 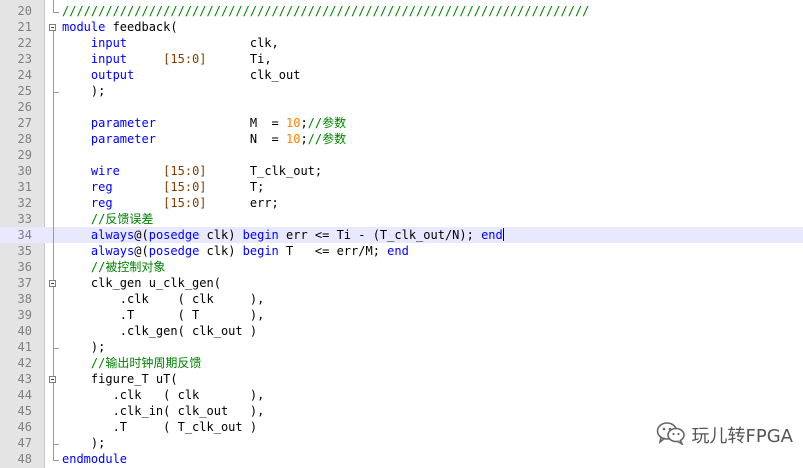 What do you see at coordinates (401, 411) in the screenshot?
I see `code-line: 45 .clk_in( clk_out ),` at bounding box center [401, 411].